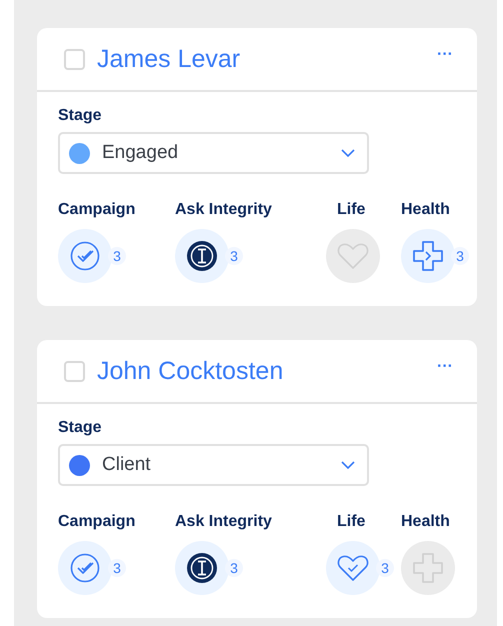 This screenshot has width=503, height=626. What do you see at coordinates (213, 465) in the screenshot?
I see `stage-dropdown: Client` at bounding box center [213, 465].